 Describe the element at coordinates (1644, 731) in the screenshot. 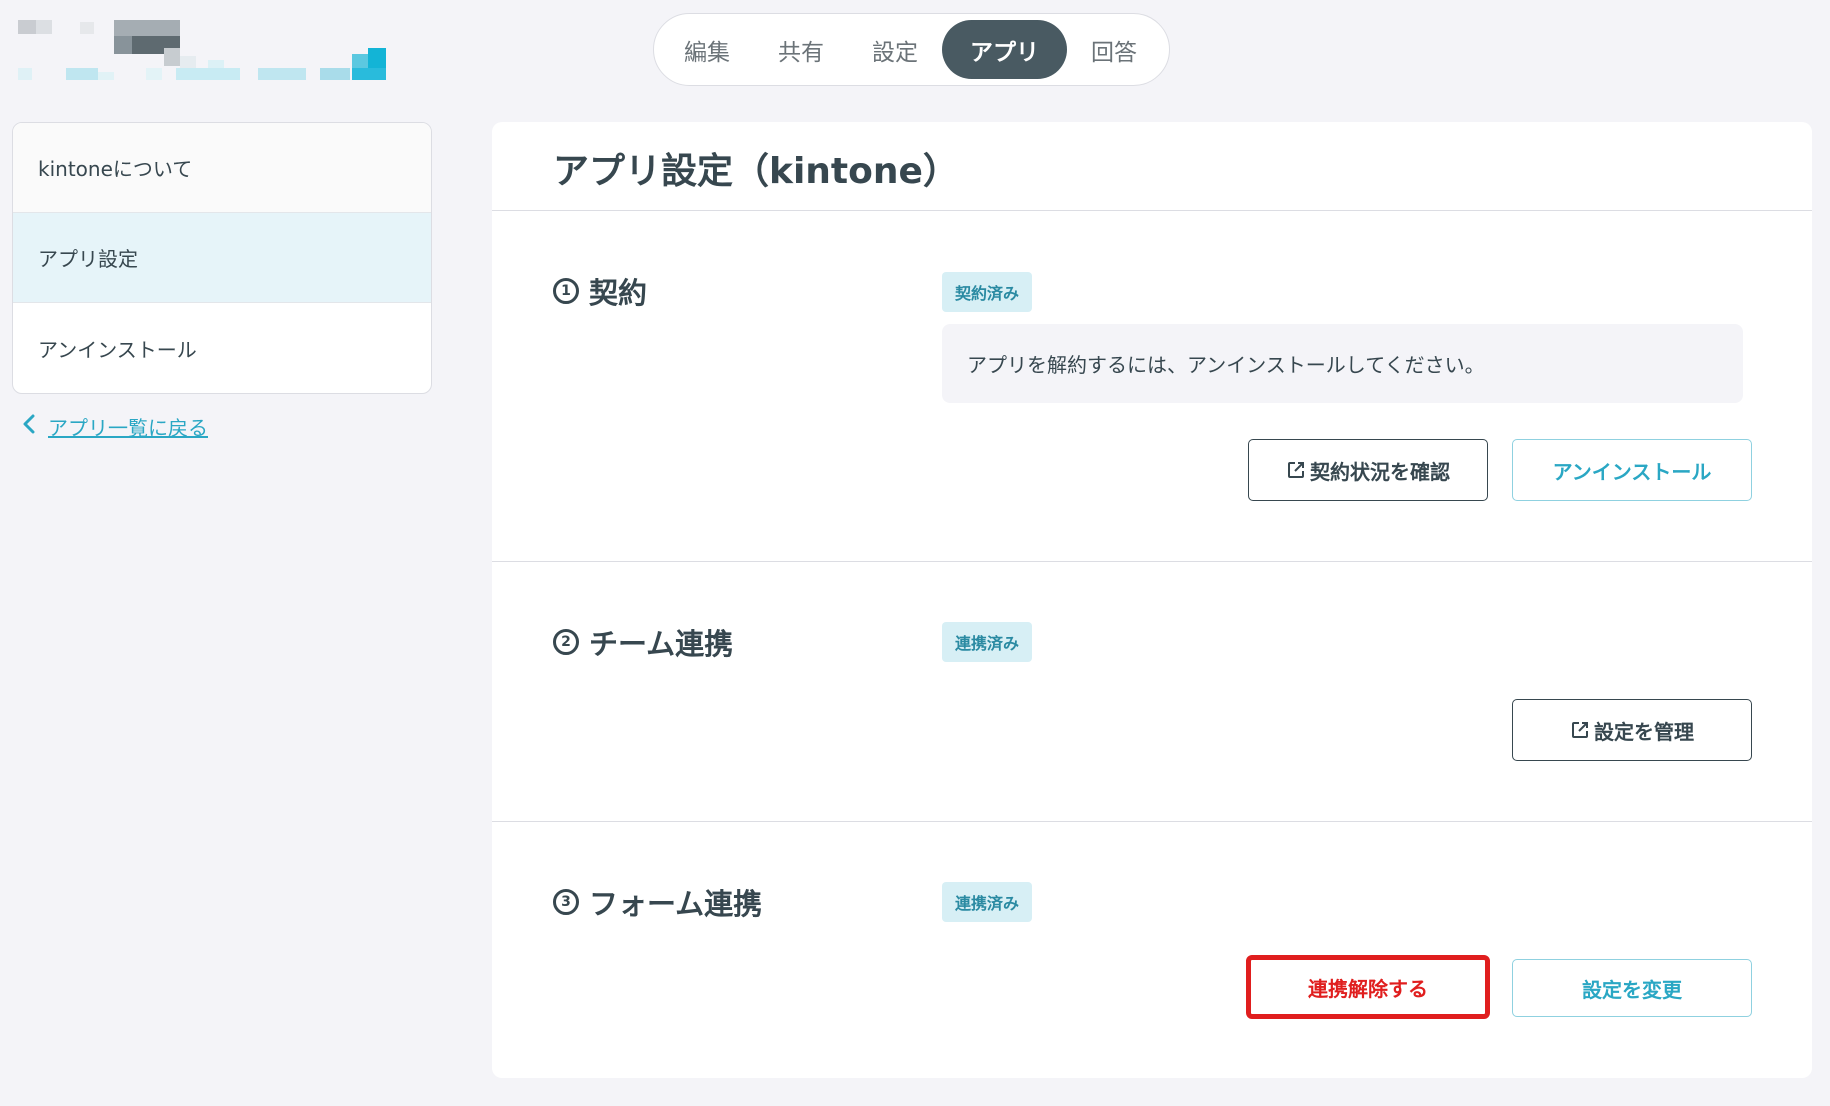

I see `button-label: 設定を管理` at that location.